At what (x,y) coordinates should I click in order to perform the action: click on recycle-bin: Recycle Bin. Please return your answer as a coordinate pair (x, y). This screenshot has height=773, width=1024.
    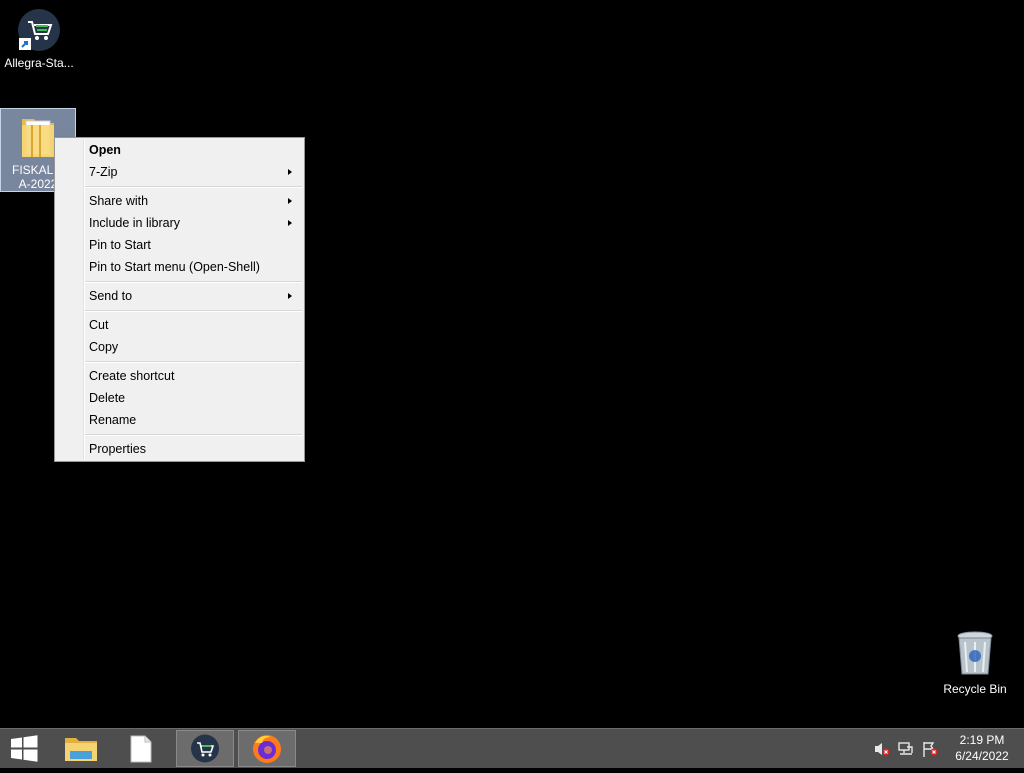
    Looking at the image, I should click on (975, 663).